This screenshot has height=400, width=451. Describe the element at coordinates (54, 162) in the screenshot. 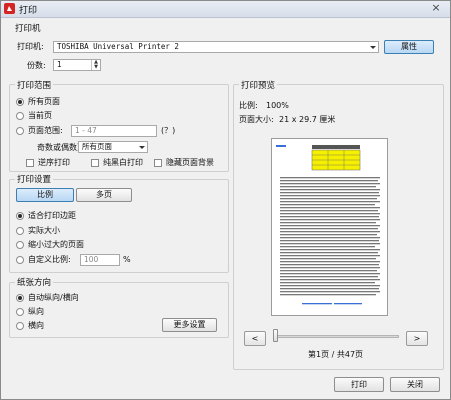

I see `checkbox-reverse-label: 逆序打印` at that location.